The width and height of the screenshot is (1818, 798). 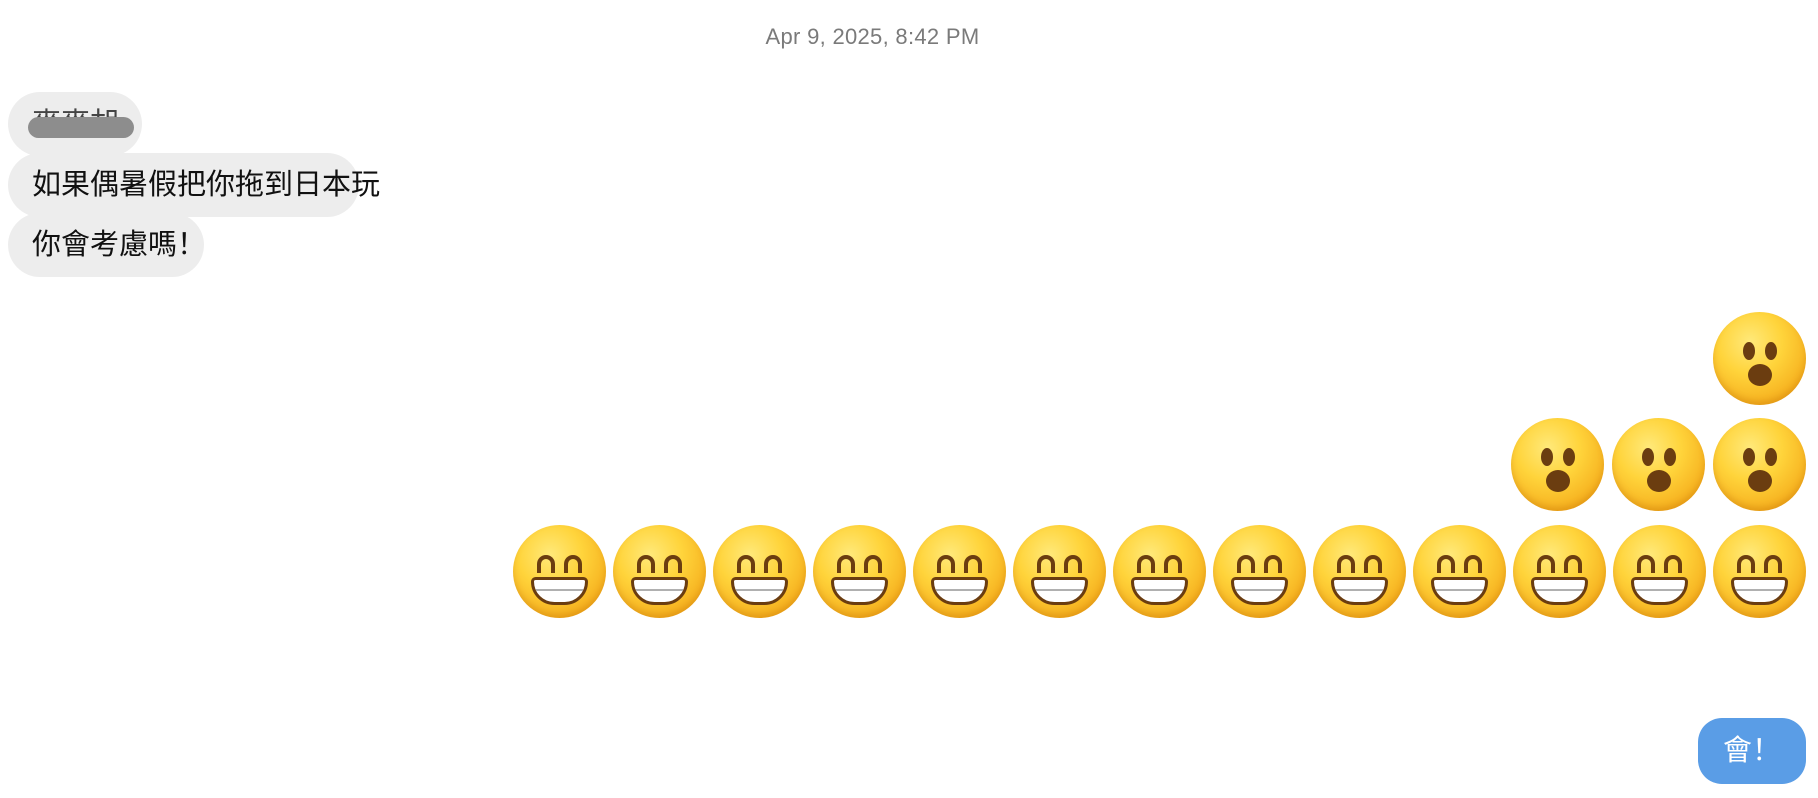 What do you see at coordinates (872, 36) in the screenshot?
I see `message-timestamp: Apr 9, 2025, 8:42 PM` at bounding box center [872, 36].